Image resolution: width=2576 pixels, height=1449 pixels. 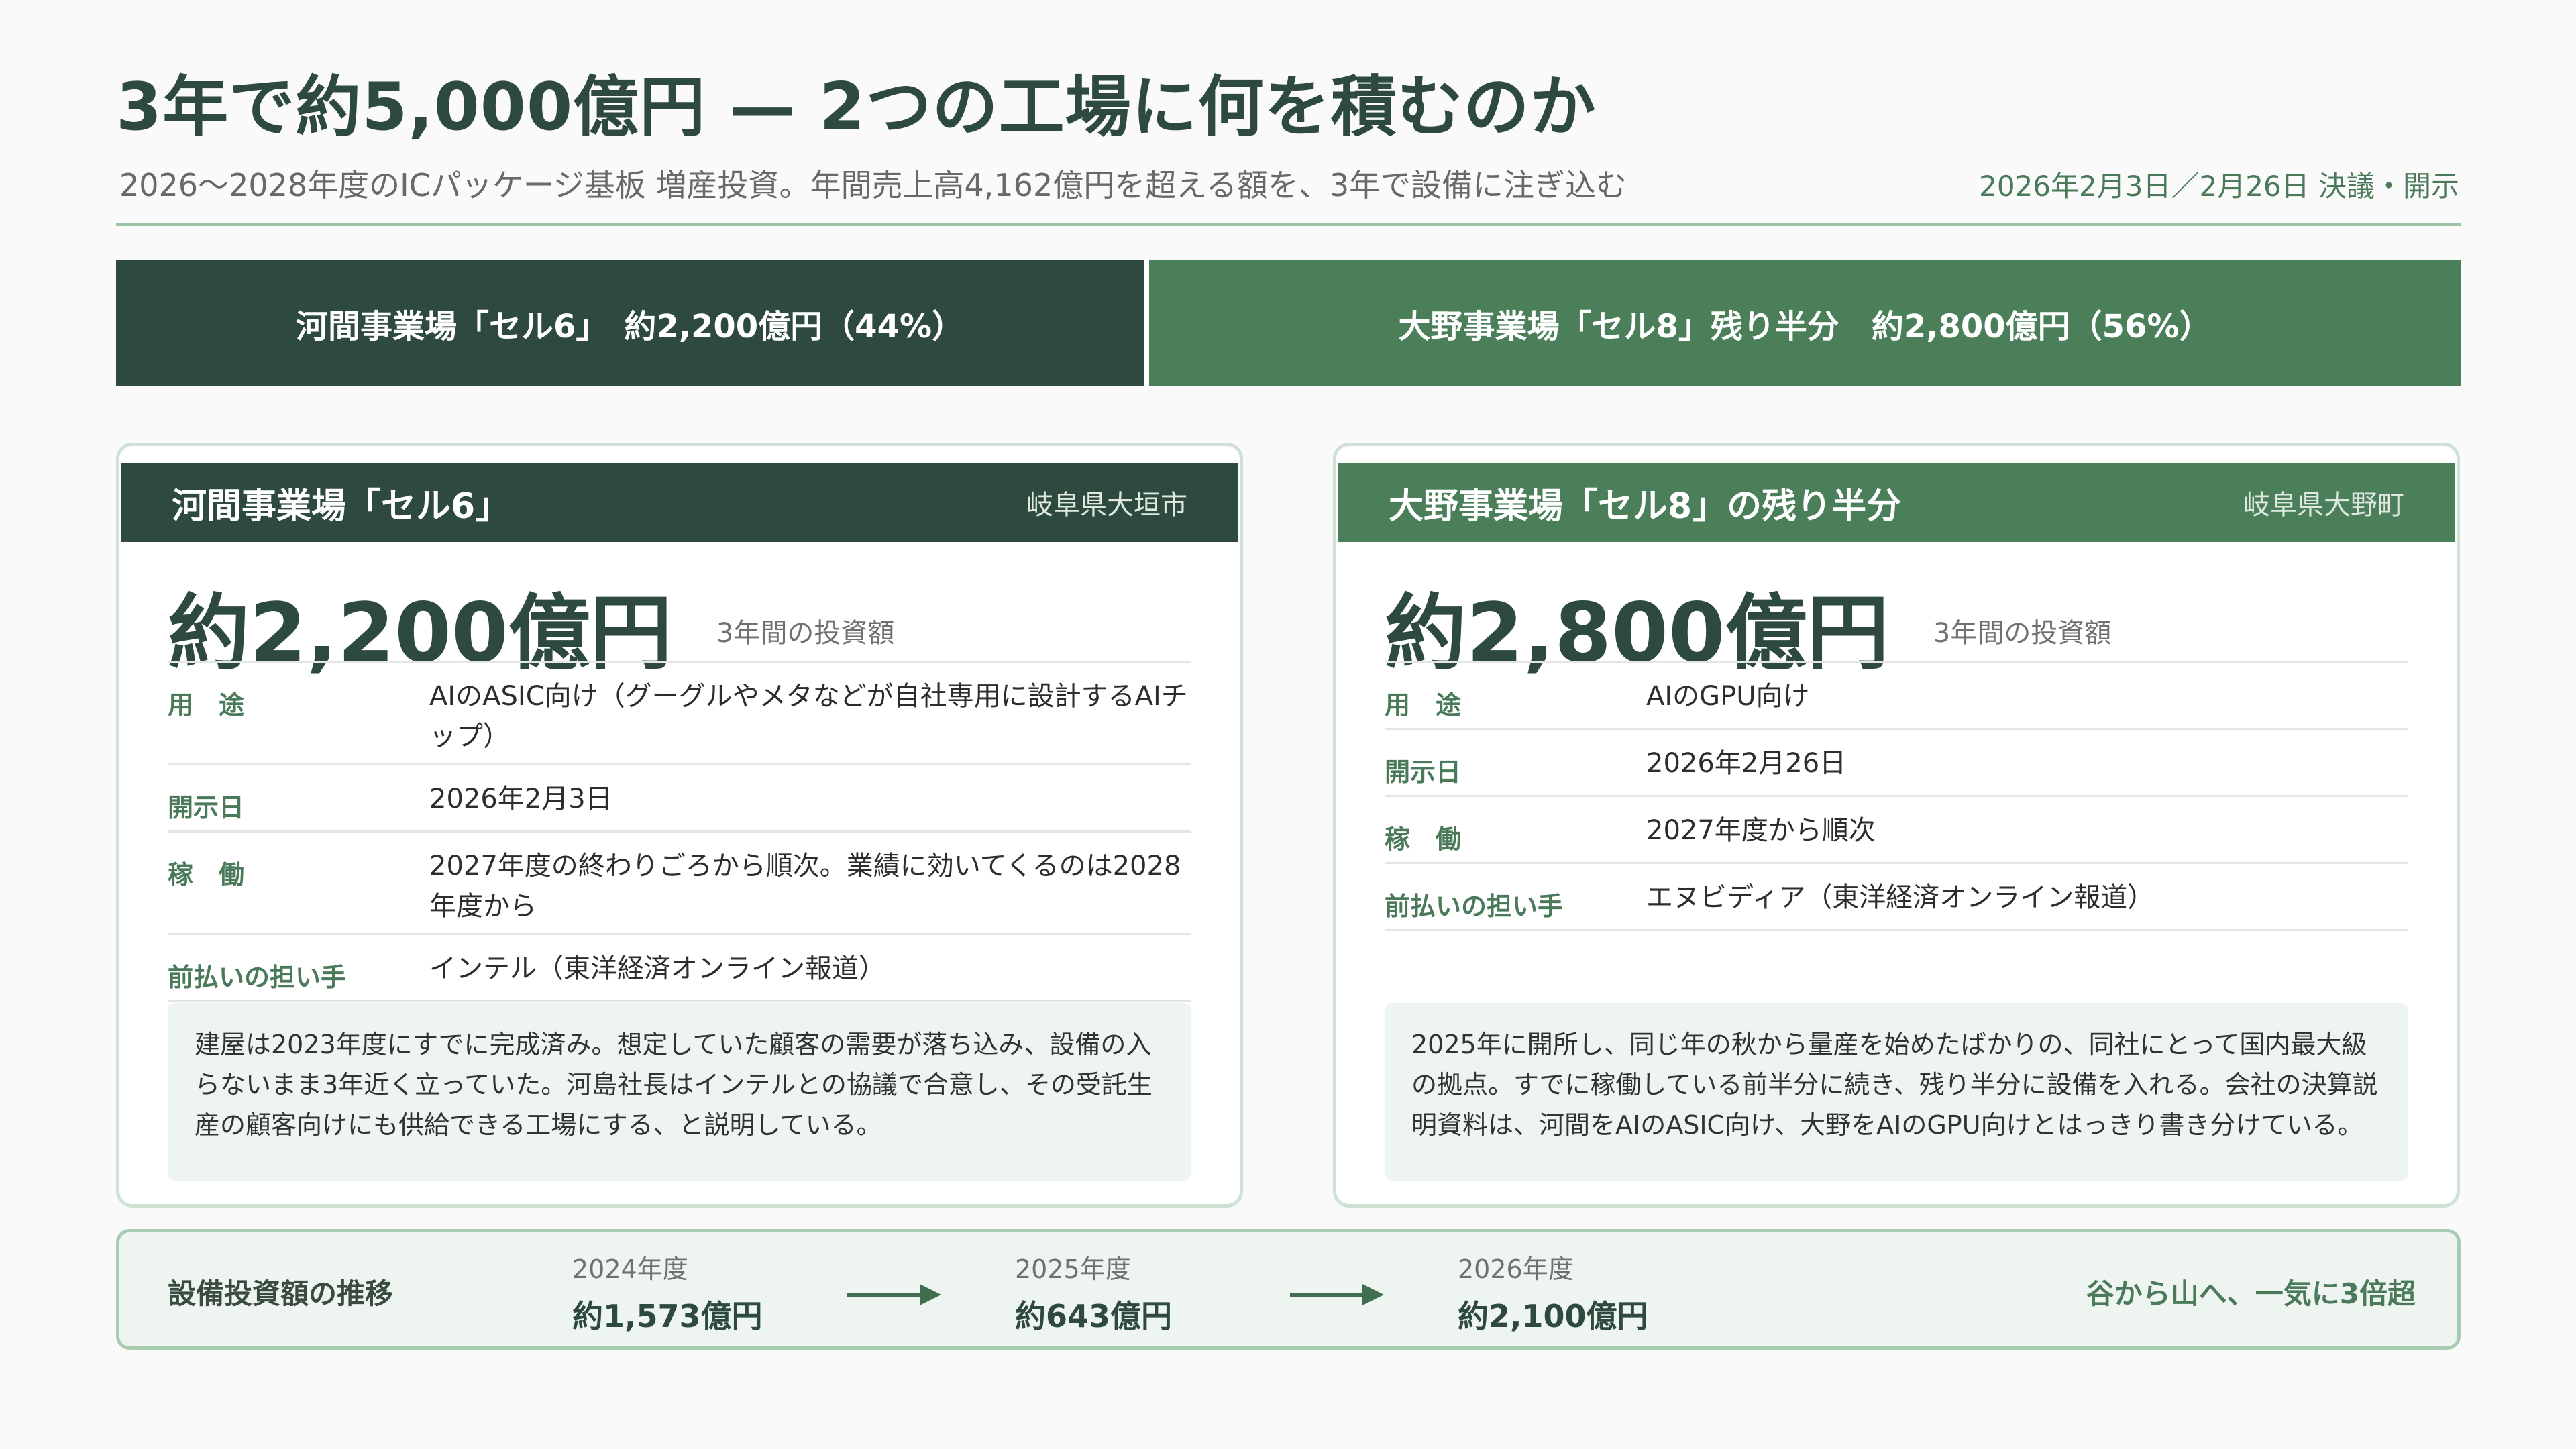 What do you see at coordinates (1516, 1269) in the screenshot?
I see `trend-year: 2026年度` at bounding box center [1516, 1269].